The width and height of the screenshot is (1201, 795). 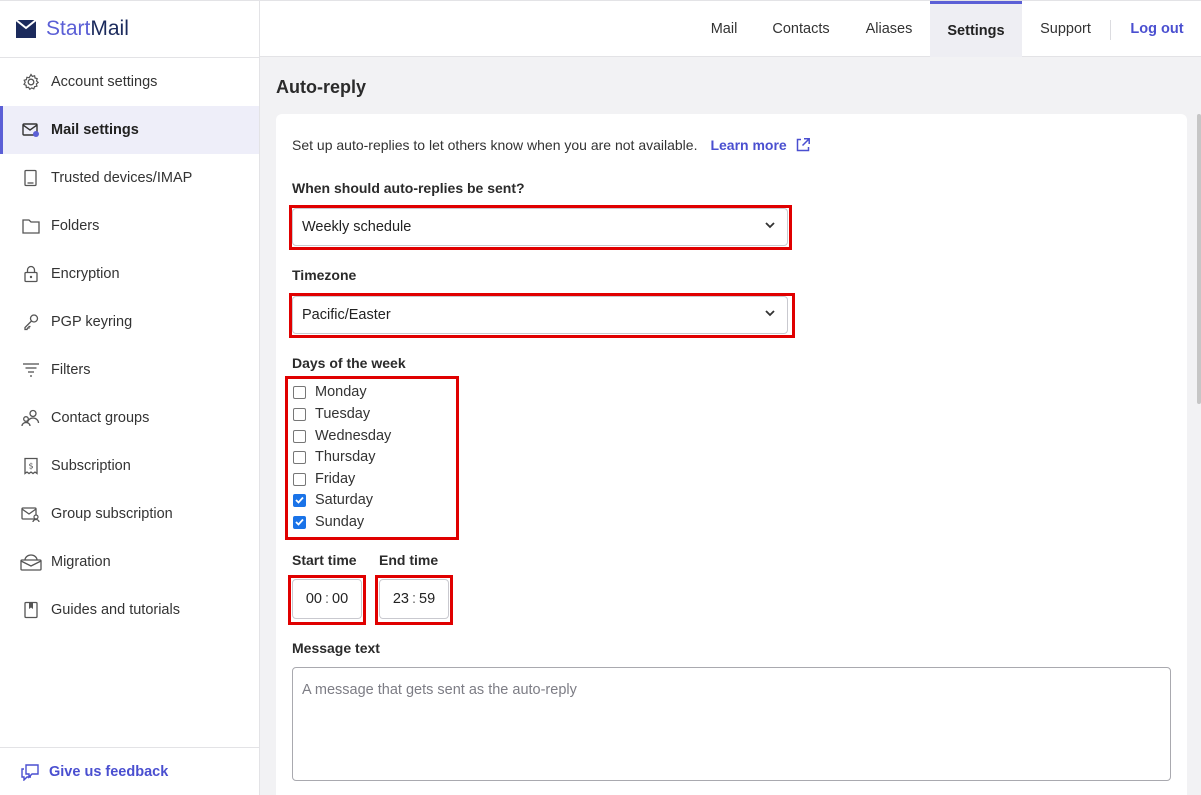 What do you see at coordinates (85, 274) in the screenshot?
I see `sidebar-item-label: Encryption` at bounding box center [85, 274].